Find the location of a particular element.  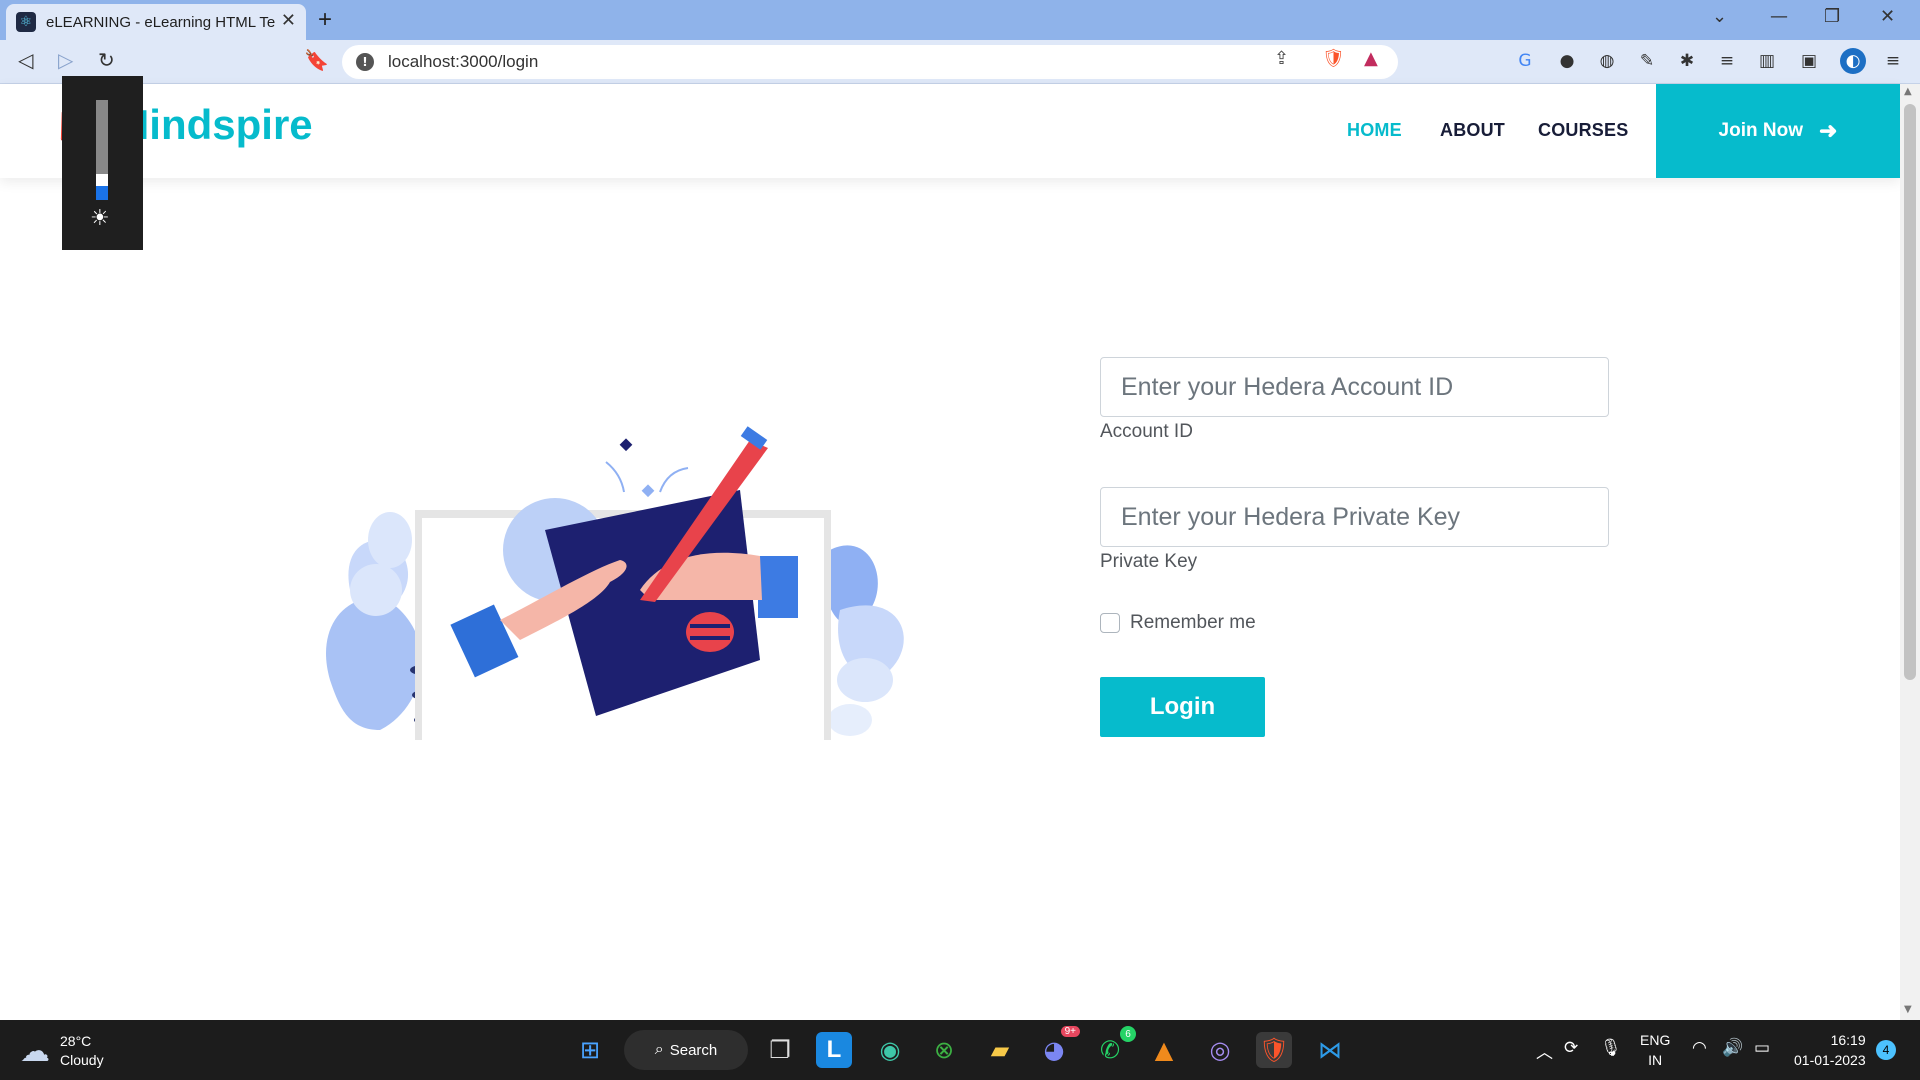

sync-icon: ⟳ is located at coordinates (1571, 1048).